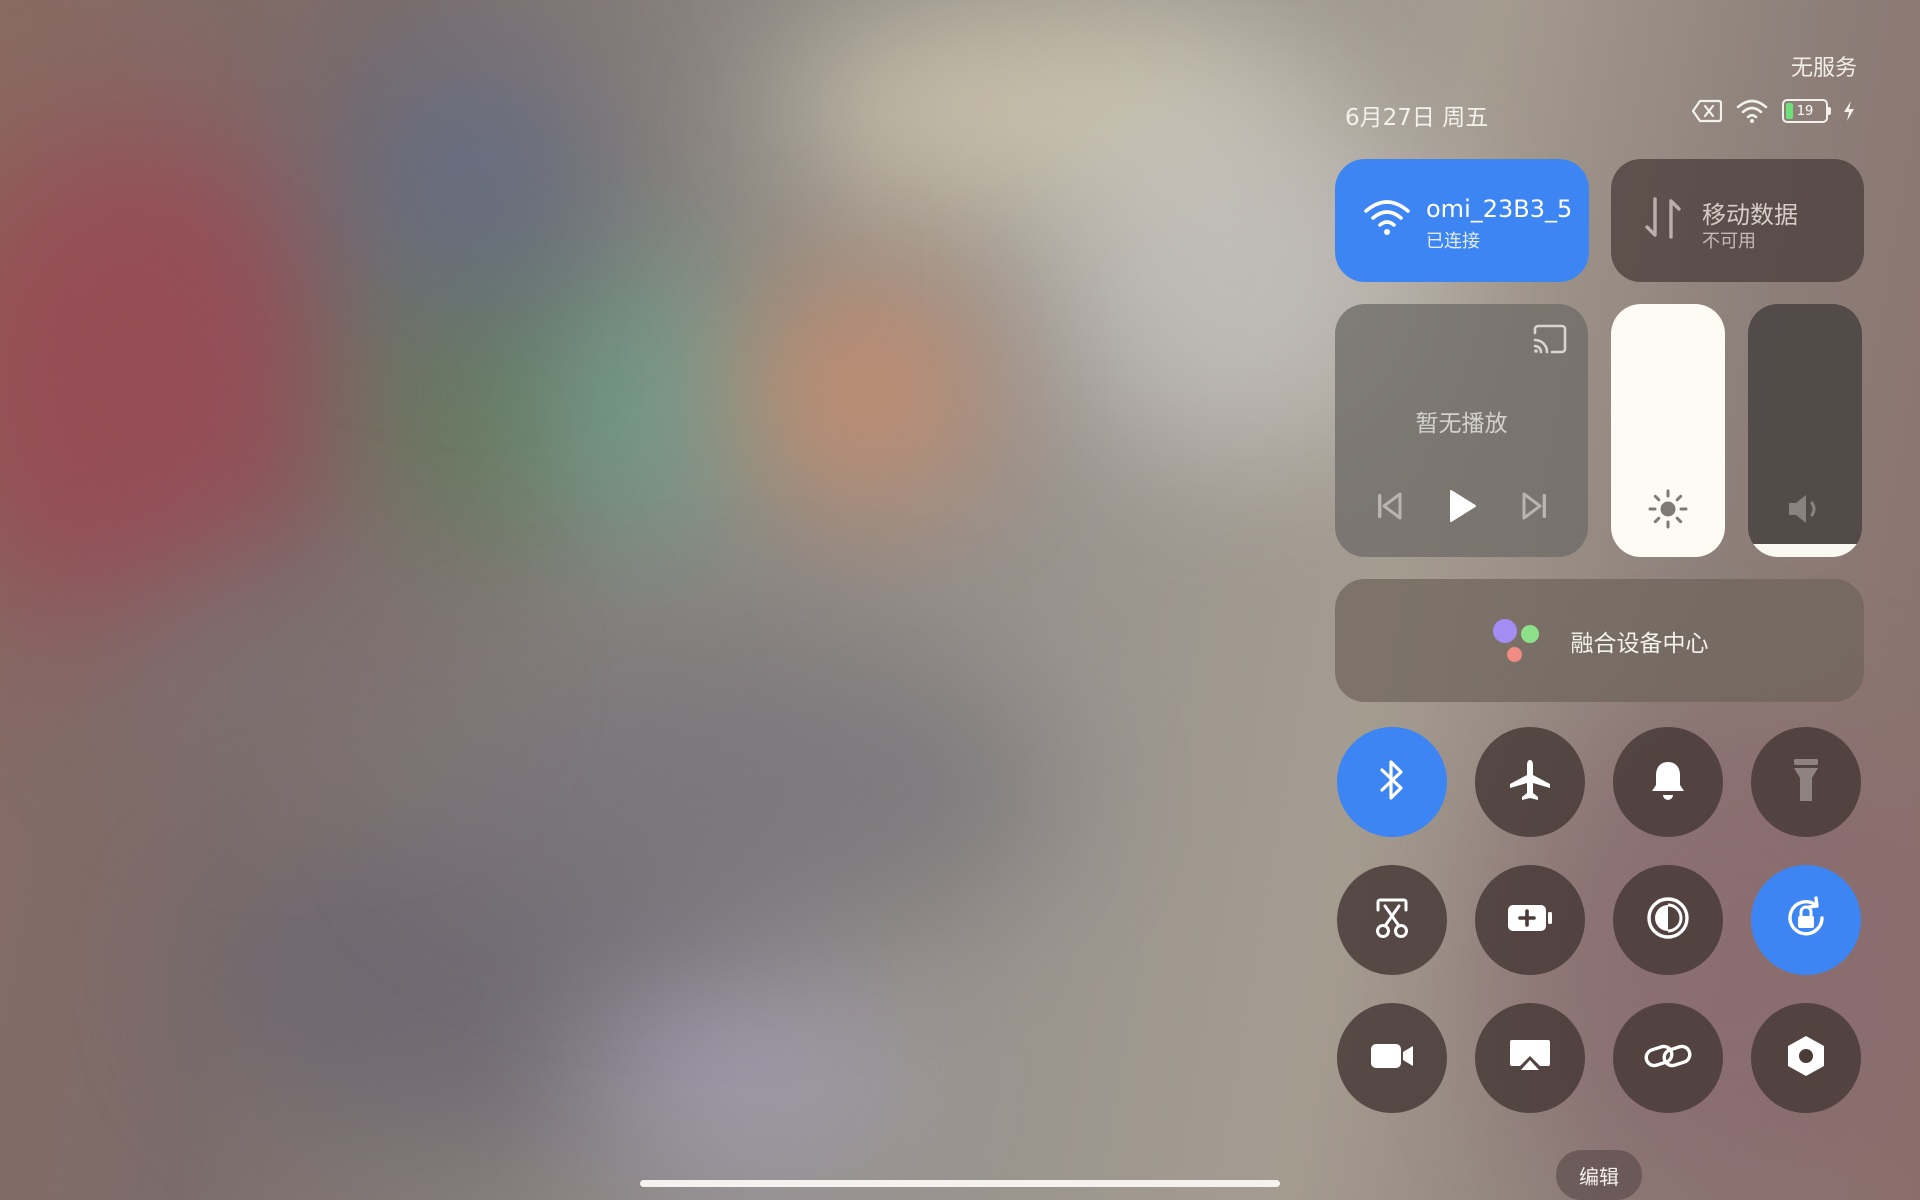 This screenshot has height=1200, width=1920. Describe the element at coordinates (1639, 643) in the screenshot. I see `device-center-label: 融合设备中心` at that location.